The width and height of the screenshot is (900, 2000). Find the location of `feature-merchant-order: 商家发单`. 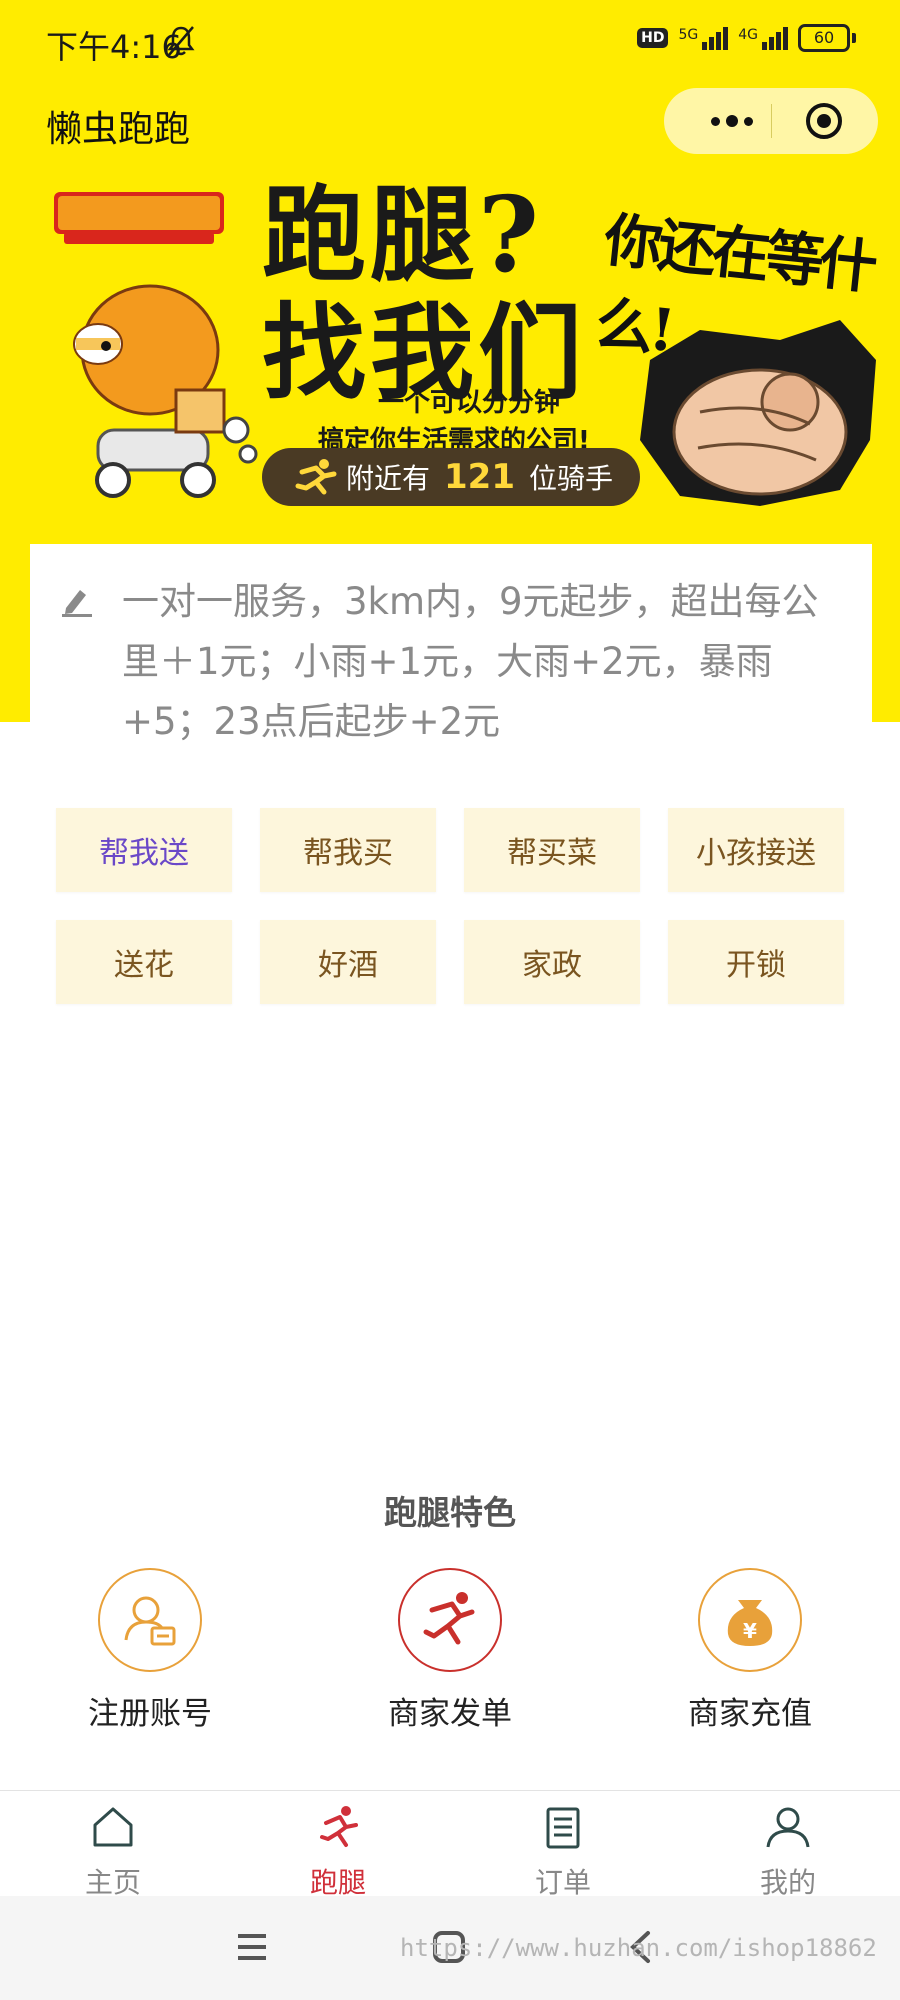

feature-merchant-order: 商家发单 is located at coordinates (450, 1650).